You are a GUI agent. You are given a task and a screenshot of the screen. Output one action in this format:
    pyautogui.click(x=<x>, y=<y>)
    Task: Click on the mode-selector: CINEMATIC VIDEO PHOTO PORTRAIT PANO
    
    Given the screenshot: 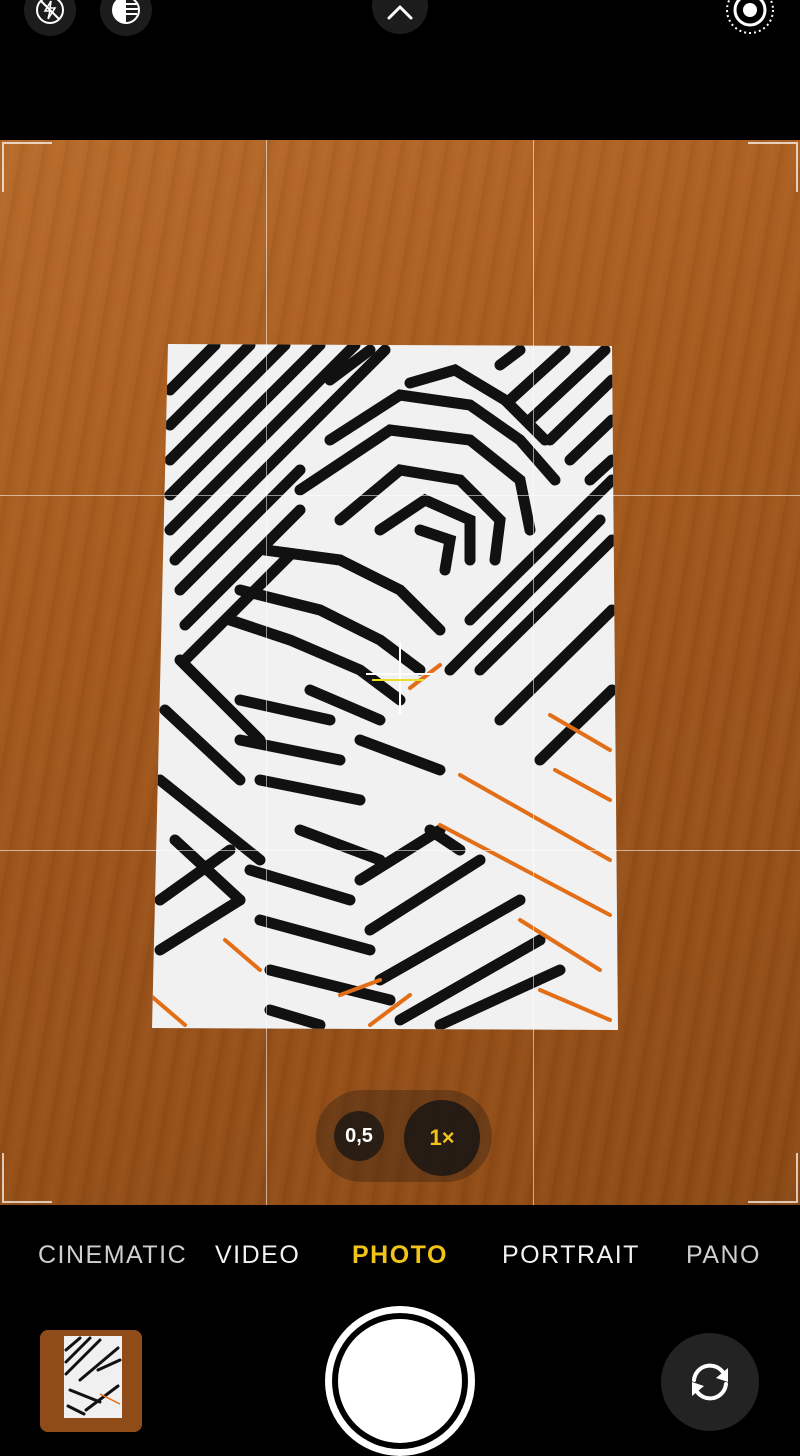 What is the action you would take?
    pyautogui.click(x=400, y=1255)
    